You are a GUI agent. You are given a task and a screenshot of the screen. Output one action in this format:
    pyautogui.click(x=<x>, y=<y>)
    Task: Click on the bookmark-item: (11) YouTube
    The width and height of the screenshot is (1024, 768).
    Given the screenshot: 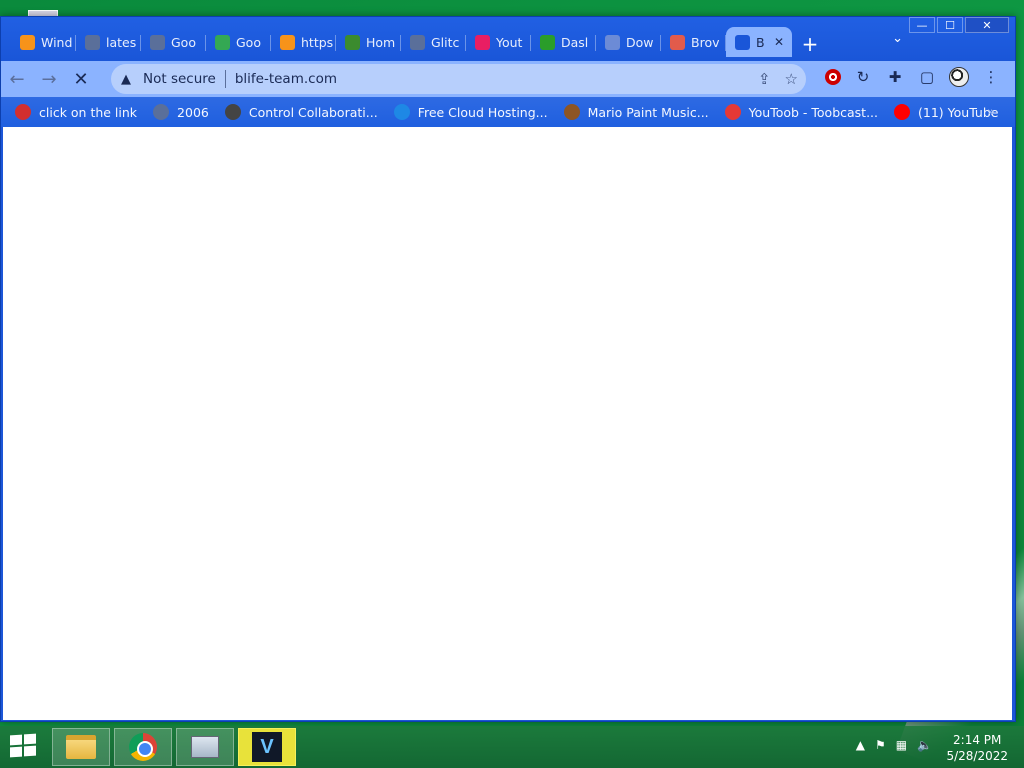 What is the action you would take?
    pyautogui.click(x=946, y=112)
    